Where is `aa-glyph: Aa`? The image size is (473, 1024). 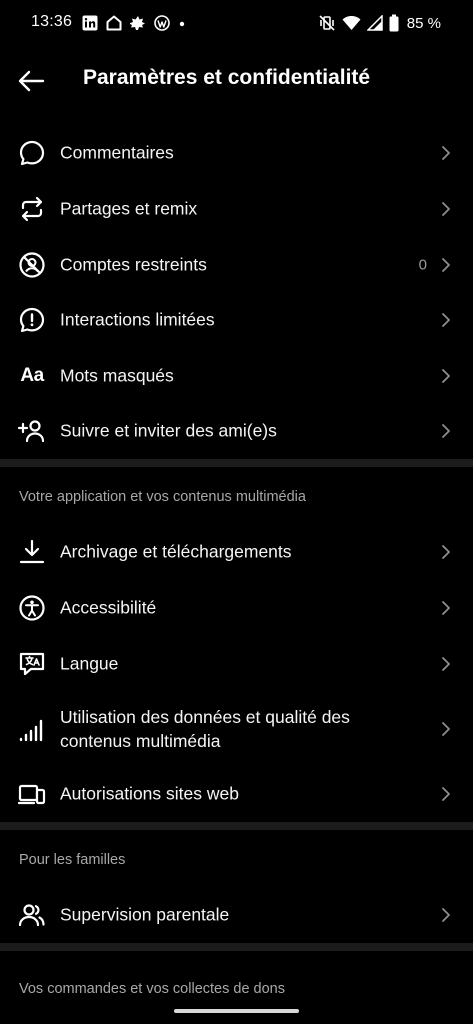 aa-glyph: Aa is located at coordinates (32, 375).